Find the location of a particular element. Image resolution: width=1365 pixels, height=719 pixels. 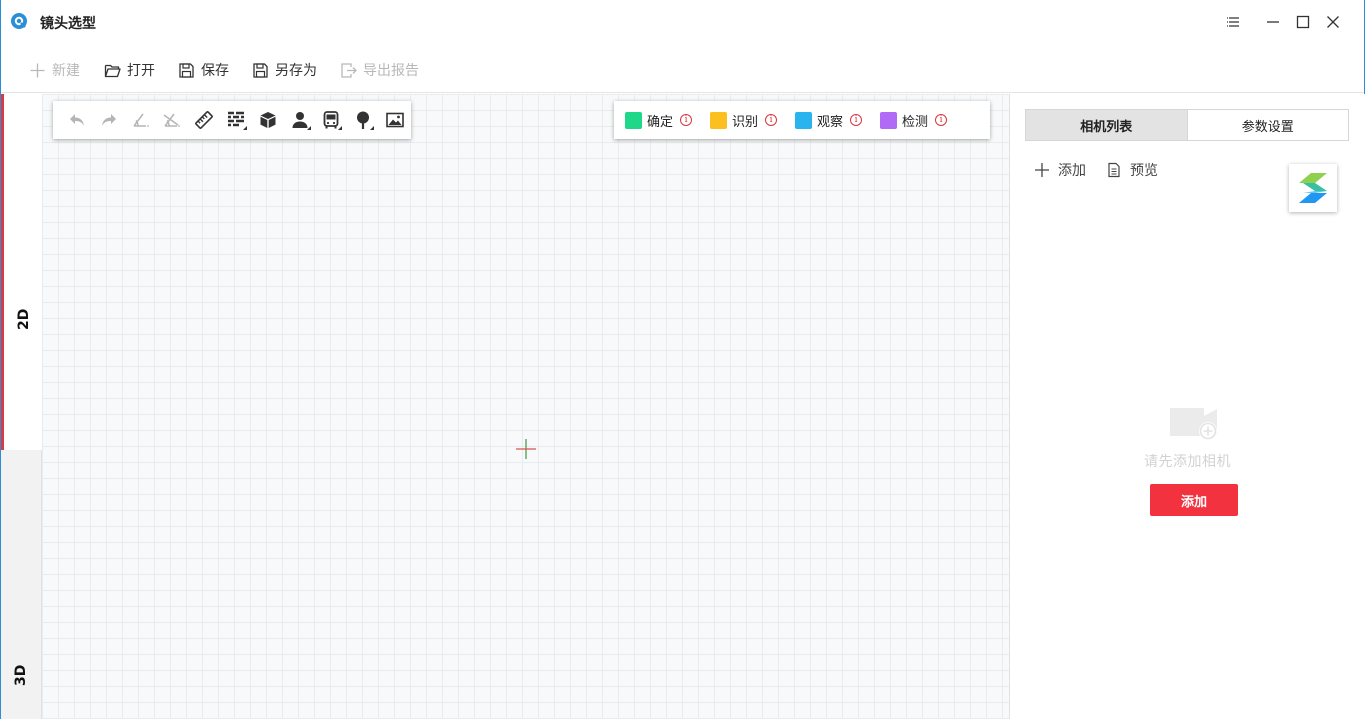

save-label: 保存 is located at coordinates (215, 71).